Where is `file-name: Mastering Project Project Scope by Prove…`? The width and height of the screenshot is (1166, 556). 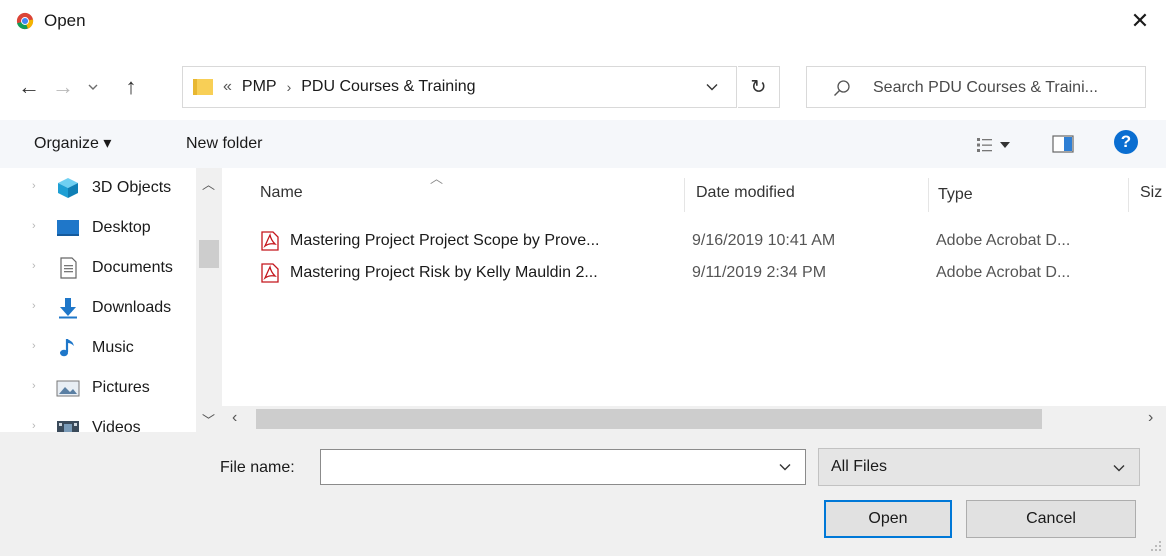
file-name: Mastering Project Project Scope by Prove… is located at coordinates (445, 240).